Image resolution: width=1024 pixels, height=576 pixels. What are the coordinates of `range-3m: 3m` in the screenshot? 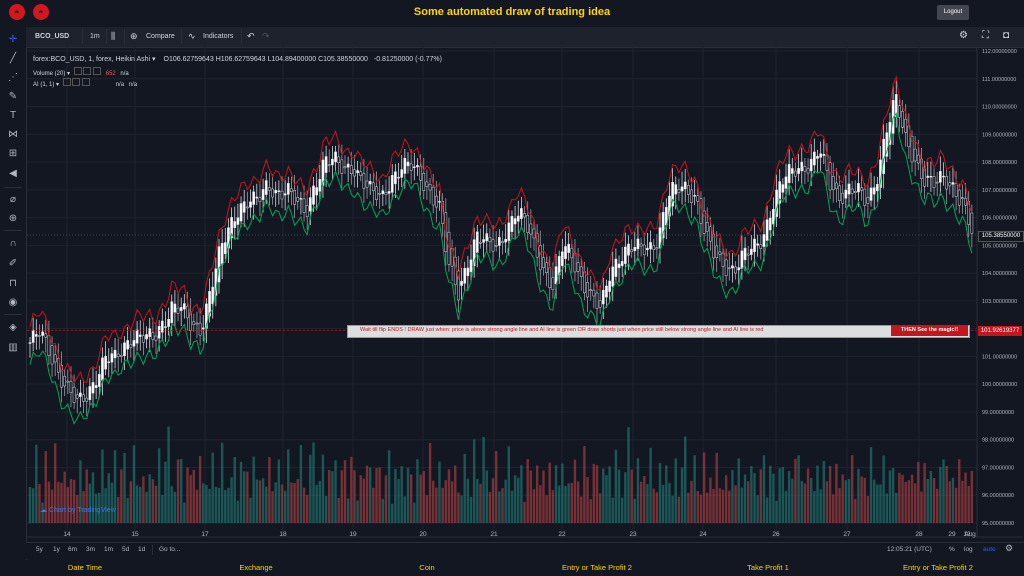 It's located at (90, 549).